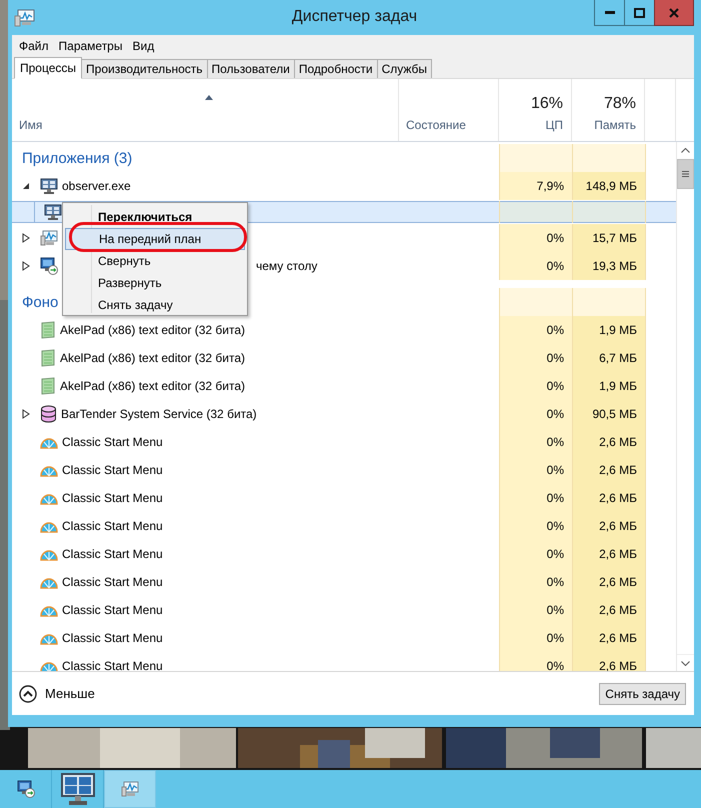 The width and height of the screenshot is (701, 808). Describe the element at coordinates (642, 693) in the screenshot. I see `end-task-button: Снять задачу` at that location.